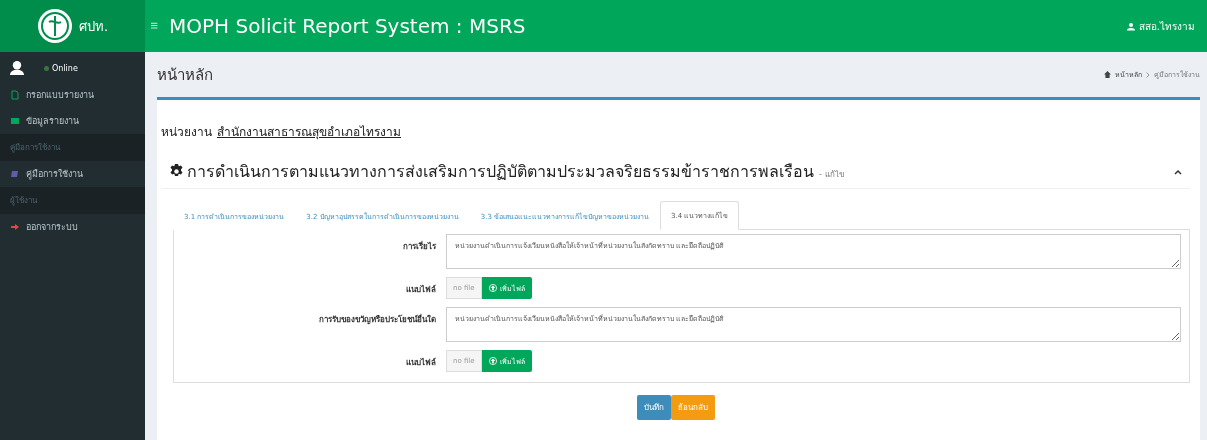 Image resolution: width=1207 pixels, height=440 pixels. I want to click on sidebar-item: ออกจากระบบ, so click(72, 227).